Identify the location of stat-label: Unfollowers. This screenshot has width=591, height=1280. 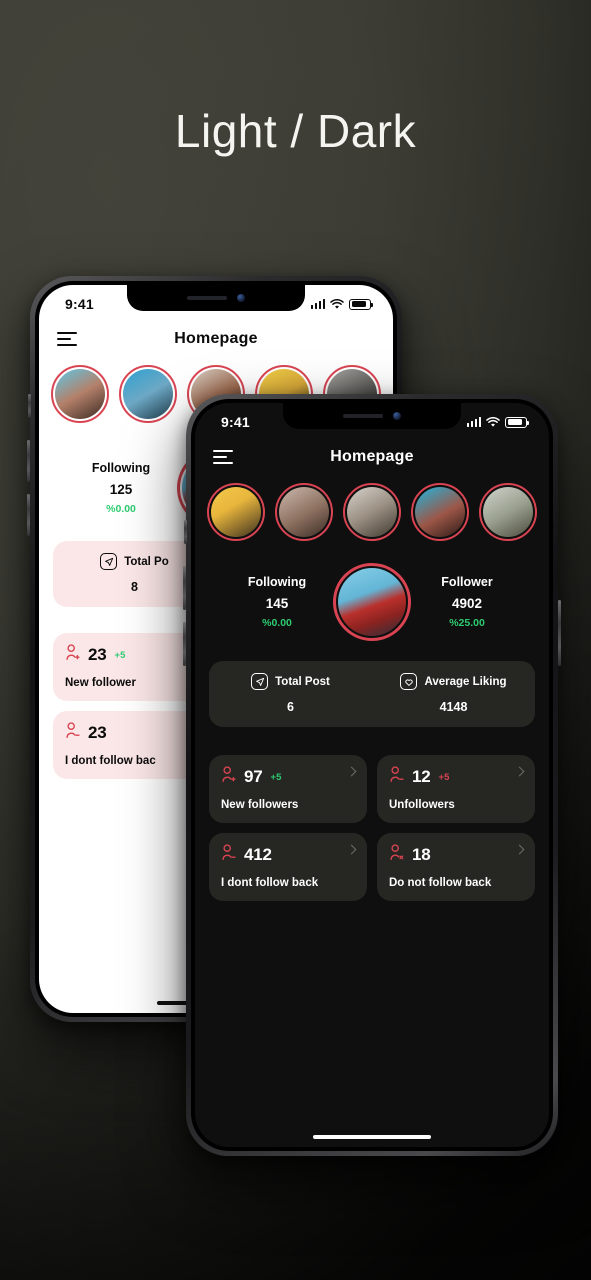
(422, 805).